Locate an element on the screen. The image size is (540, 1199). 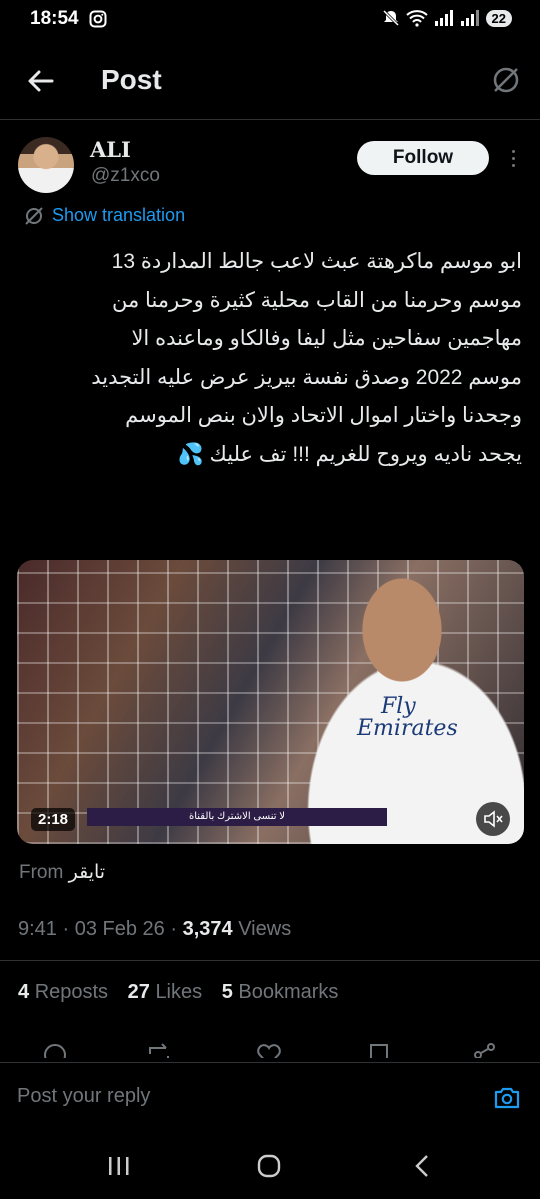
show-translation-label: Show translation is located at coordinates (119, 215).